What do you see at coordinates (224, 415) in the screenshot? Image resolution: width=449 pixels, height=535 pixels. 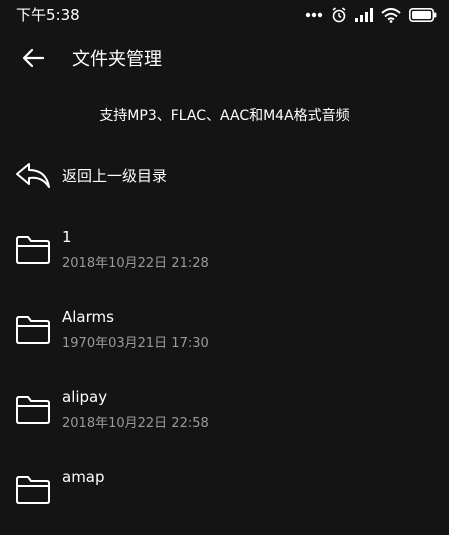 I see `folder-item: alipay 2018年10月22日 22:58` at bounding box center [224, 415].